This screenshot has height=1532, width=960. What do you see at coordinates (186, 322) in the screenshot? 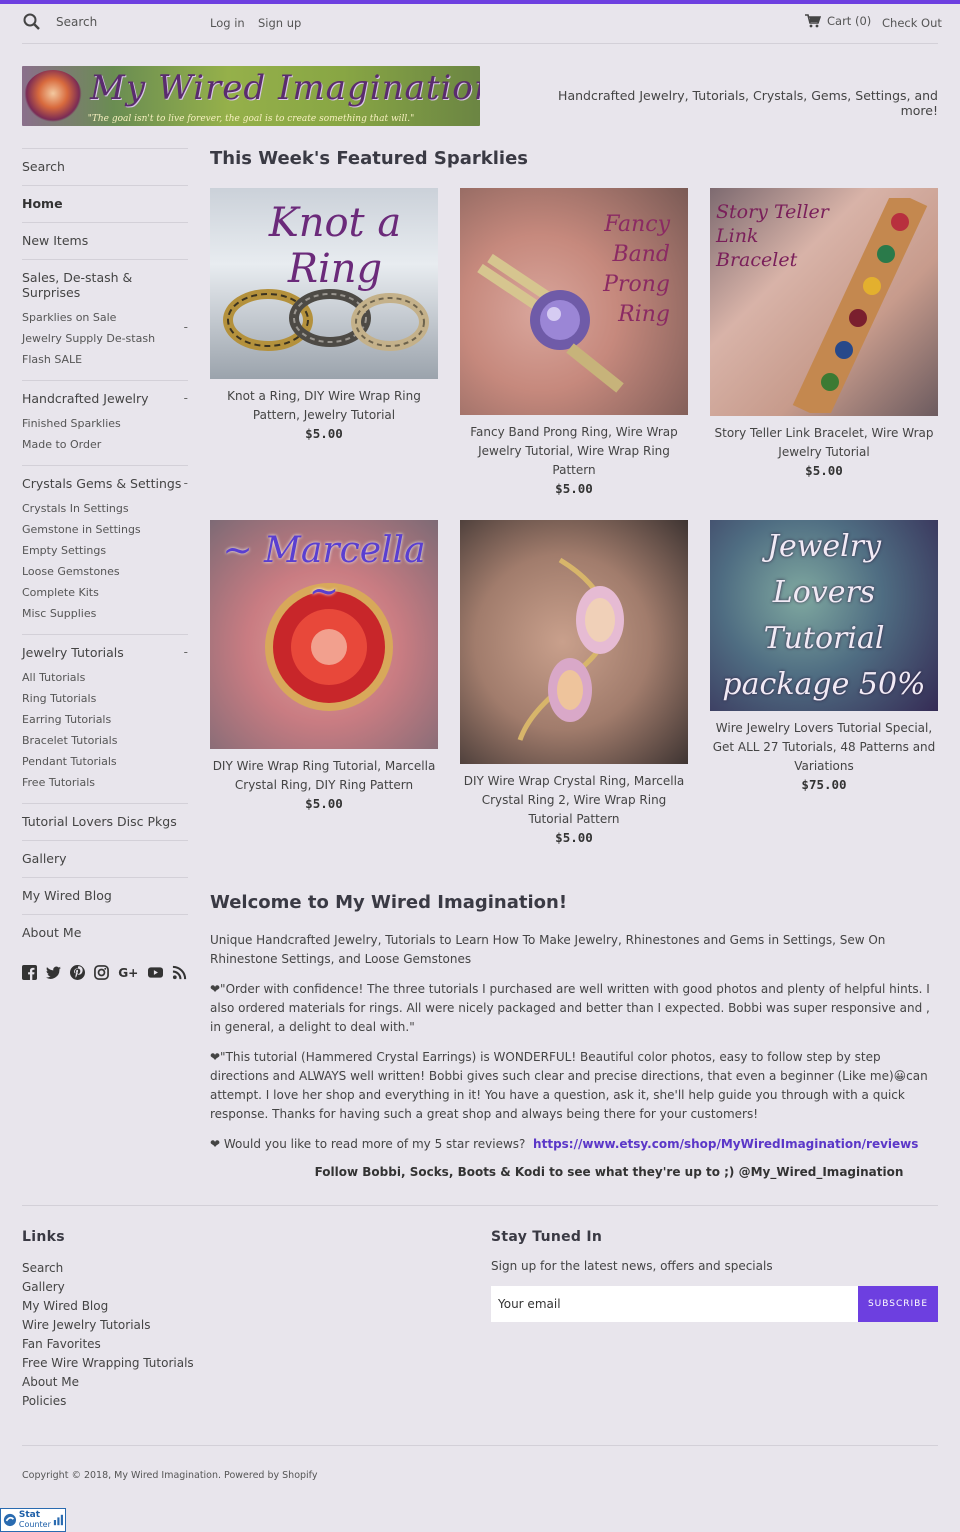
I see `sidebar-sales-toggle: -` at bounding box center [186, 322].